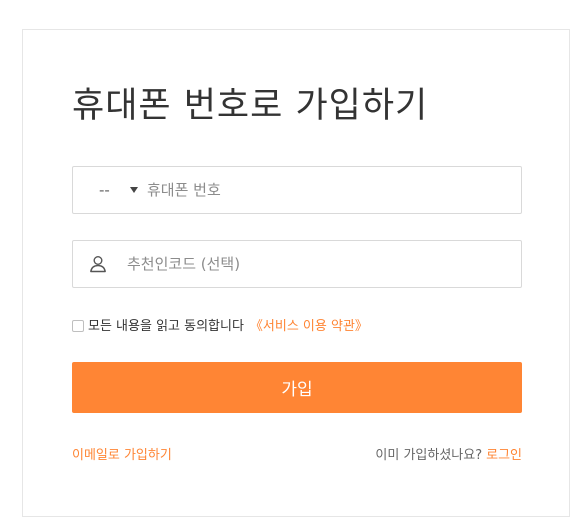 Image resolution: width=580 pixels, height=529 pixels. I want to click on page-title: 휴대폰 번호로 가입하기, so click(250, 106).